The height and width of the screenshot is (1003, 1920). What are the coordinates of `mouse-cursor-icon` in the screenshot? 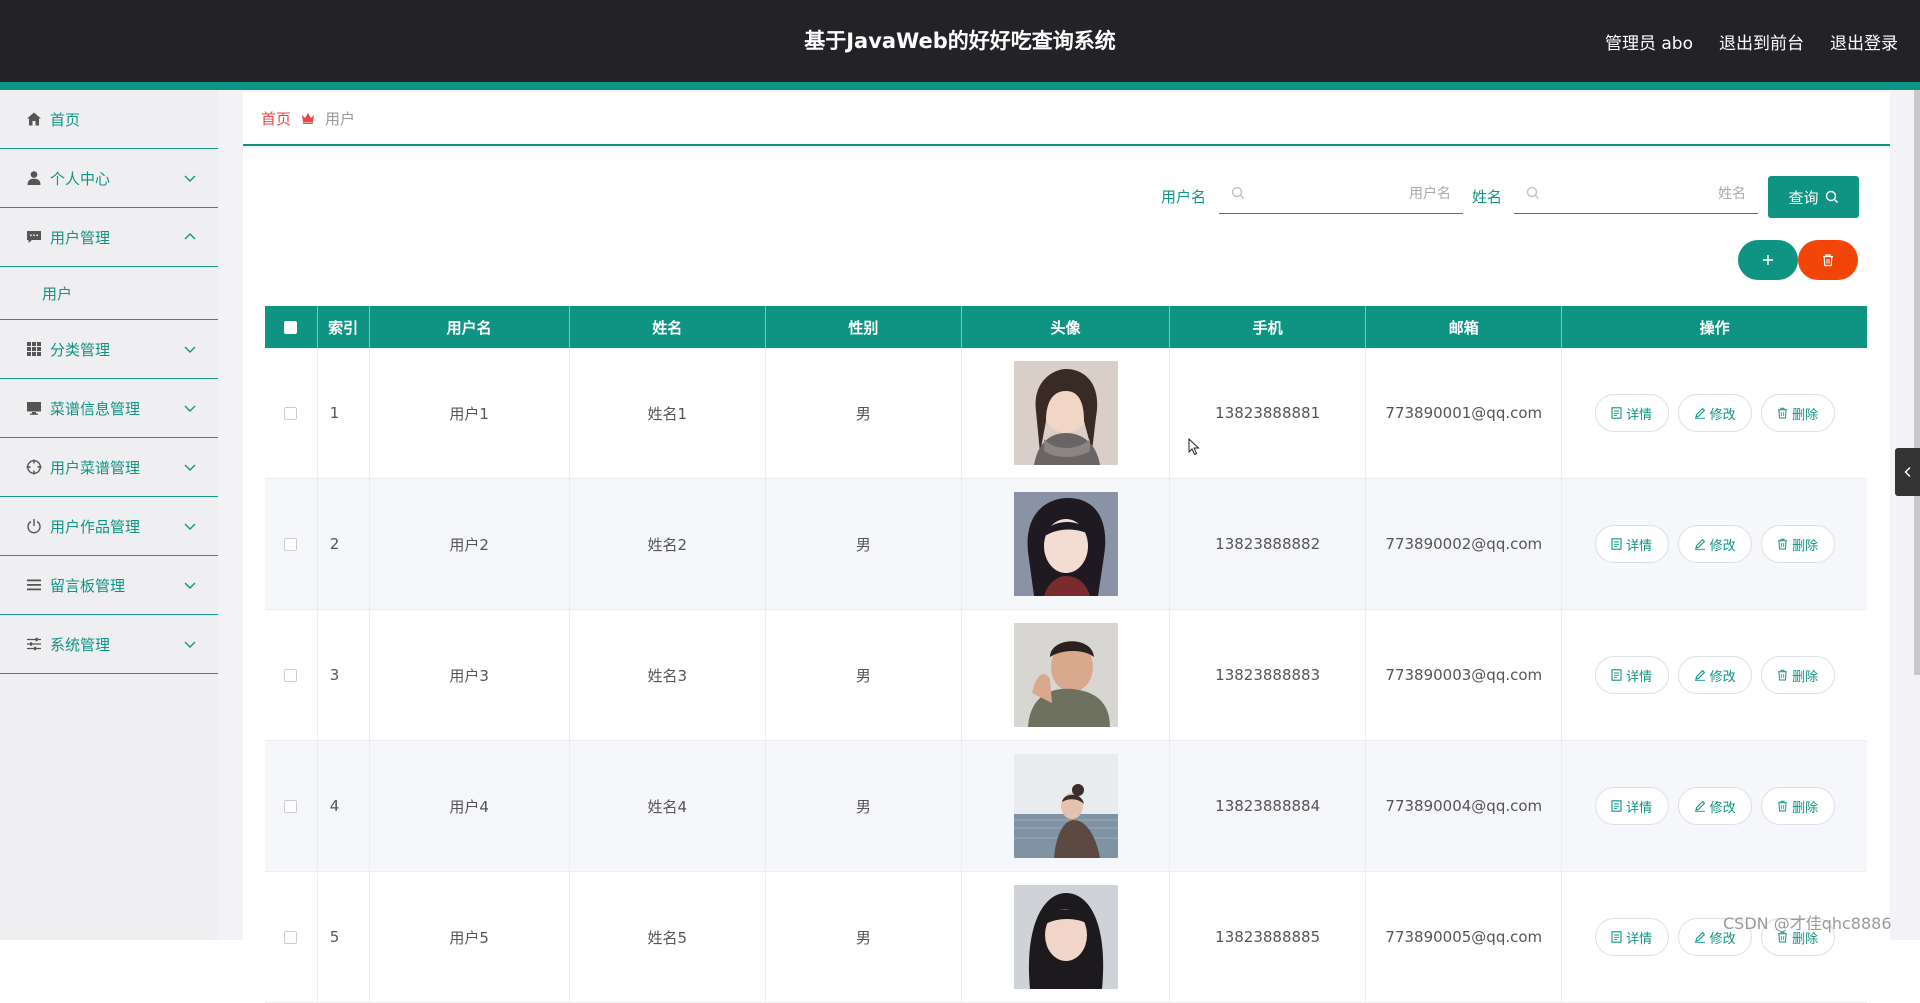 It's located at (1194, 448).